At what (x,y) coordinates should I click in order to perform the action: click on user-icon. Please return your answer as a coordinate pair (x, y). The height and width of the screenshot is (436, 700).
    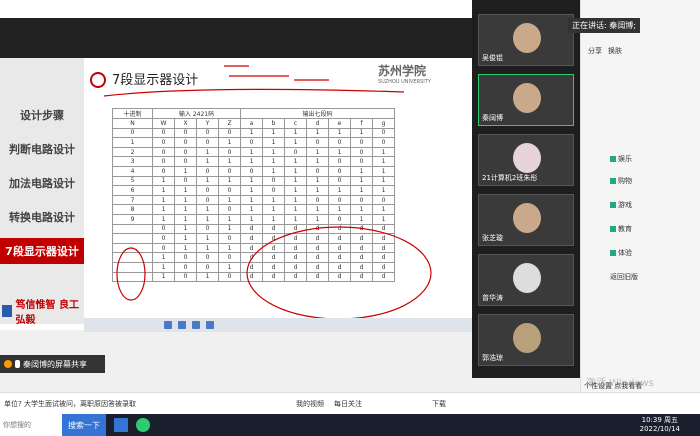
    Looking at the image, I should click on (8, 364).